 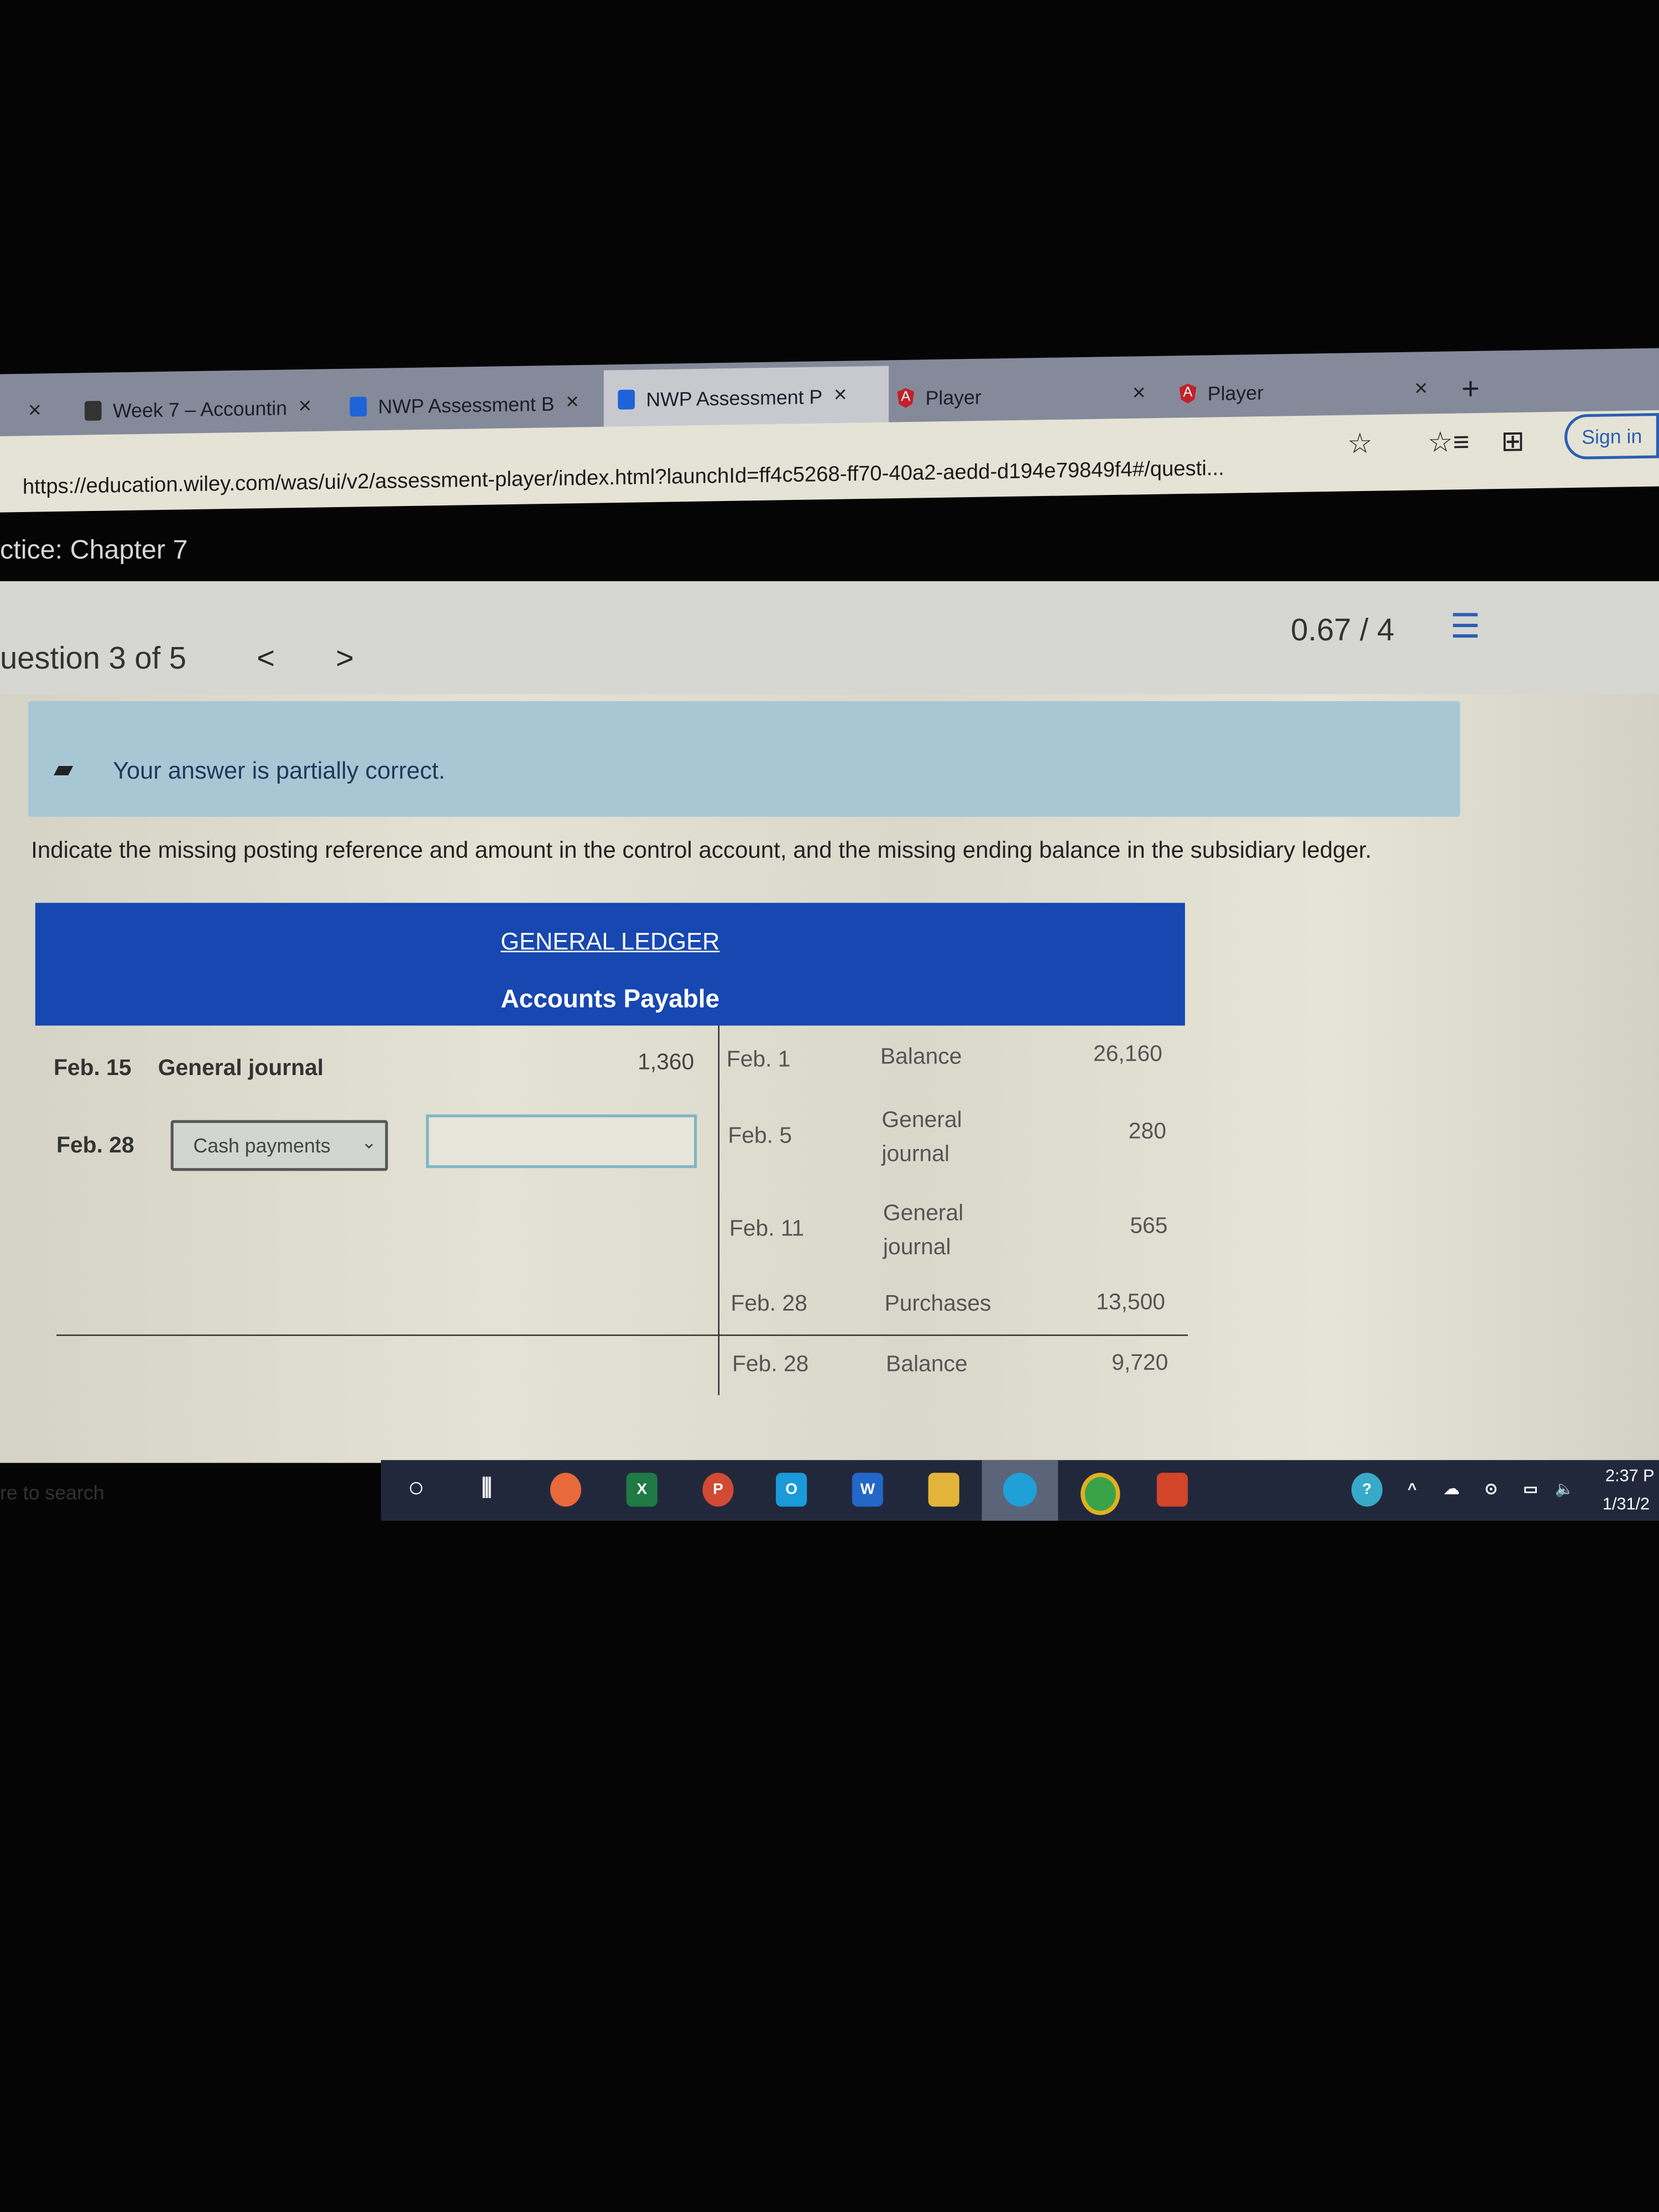 I want to click on file-explorer-icon, so click(x=944, y=1490).